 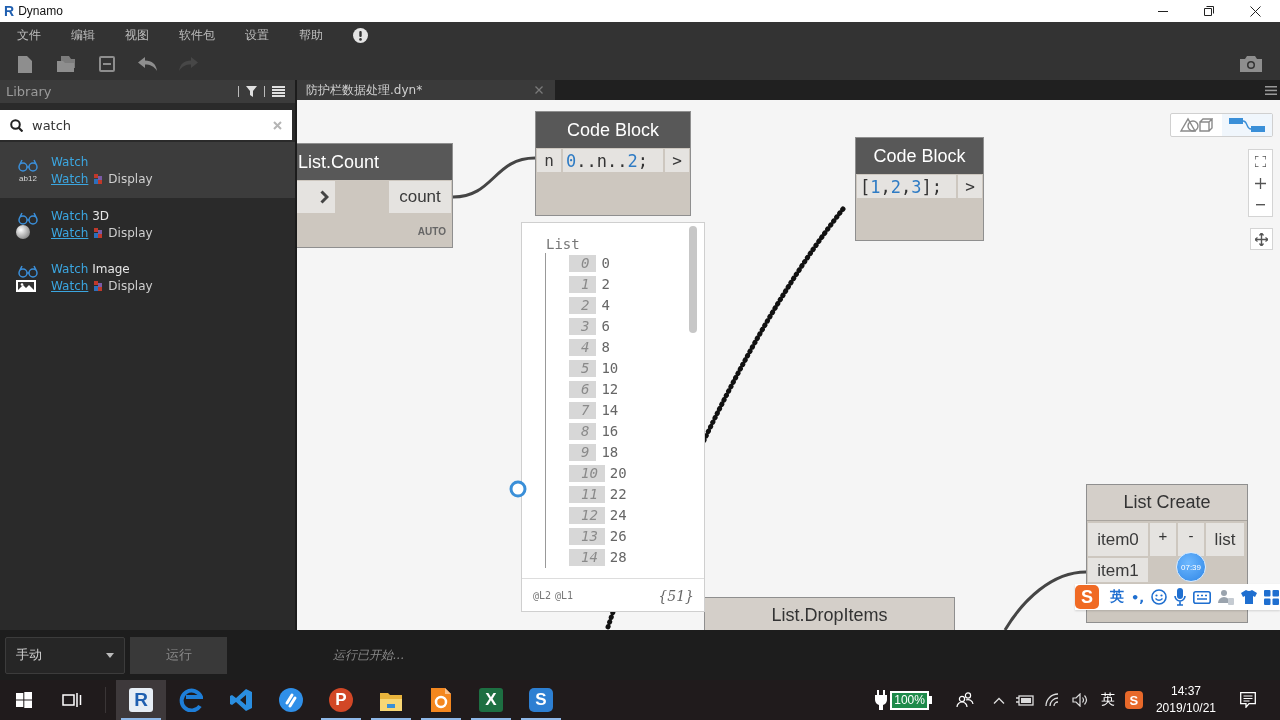 I want to click on taskbar-button: X, so click(x=491, y=700).